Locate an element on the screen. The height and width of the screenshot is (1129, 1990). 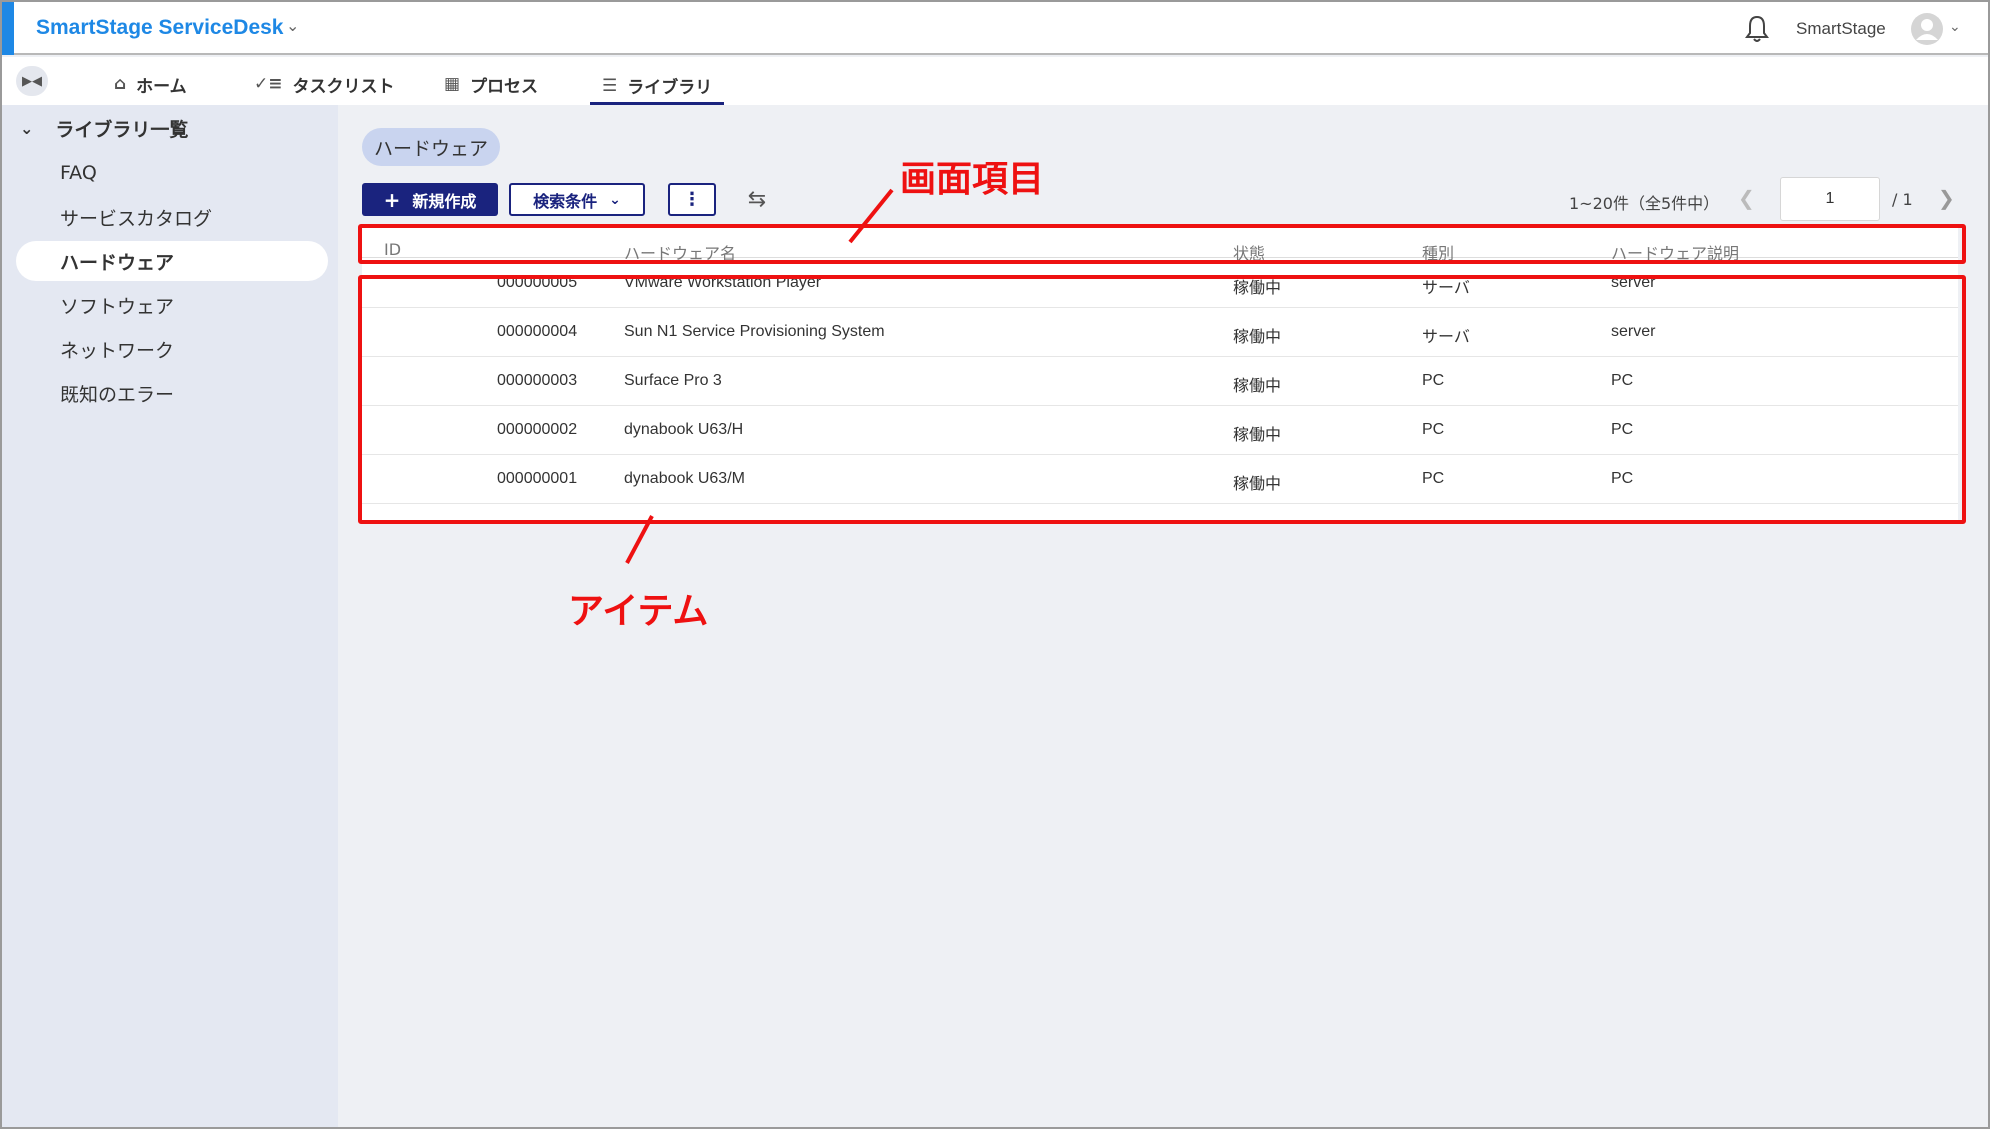
leader-line-header is located at coordinates (871, 216).